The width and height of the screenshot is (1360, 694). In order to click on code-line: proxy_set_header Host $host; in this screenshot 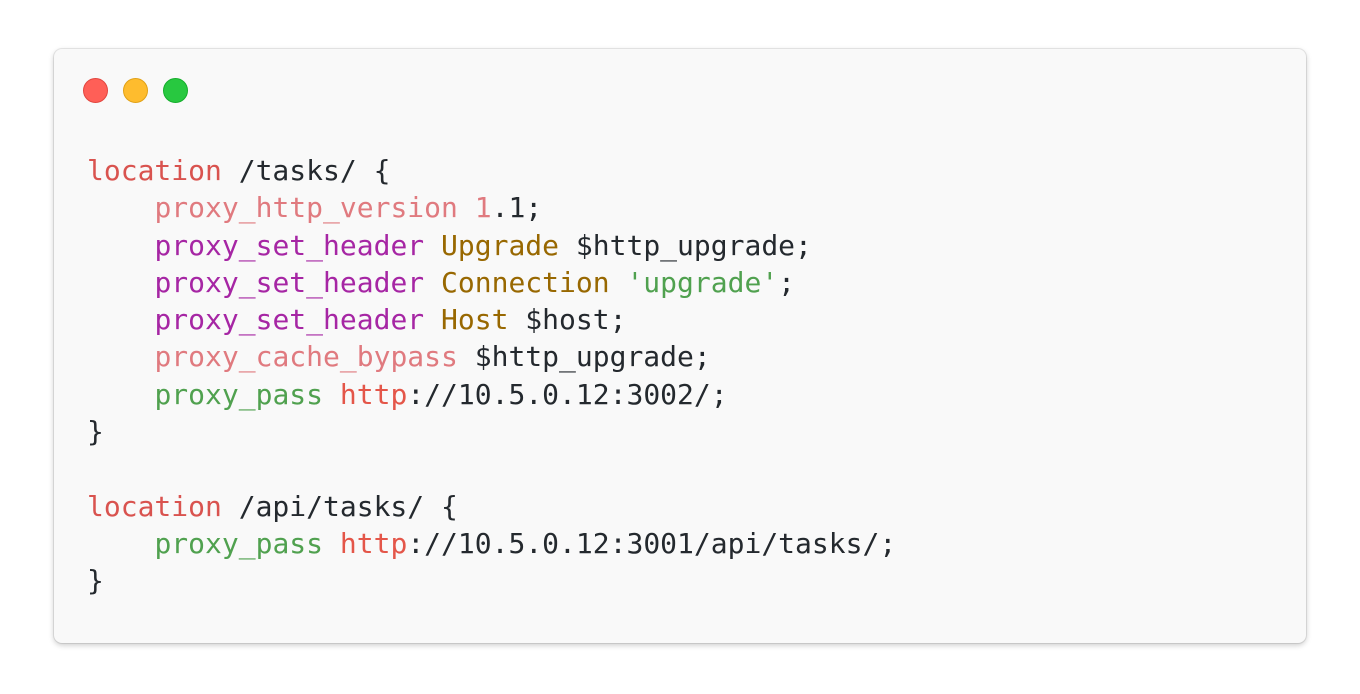, I will do `click(356, 319)`.